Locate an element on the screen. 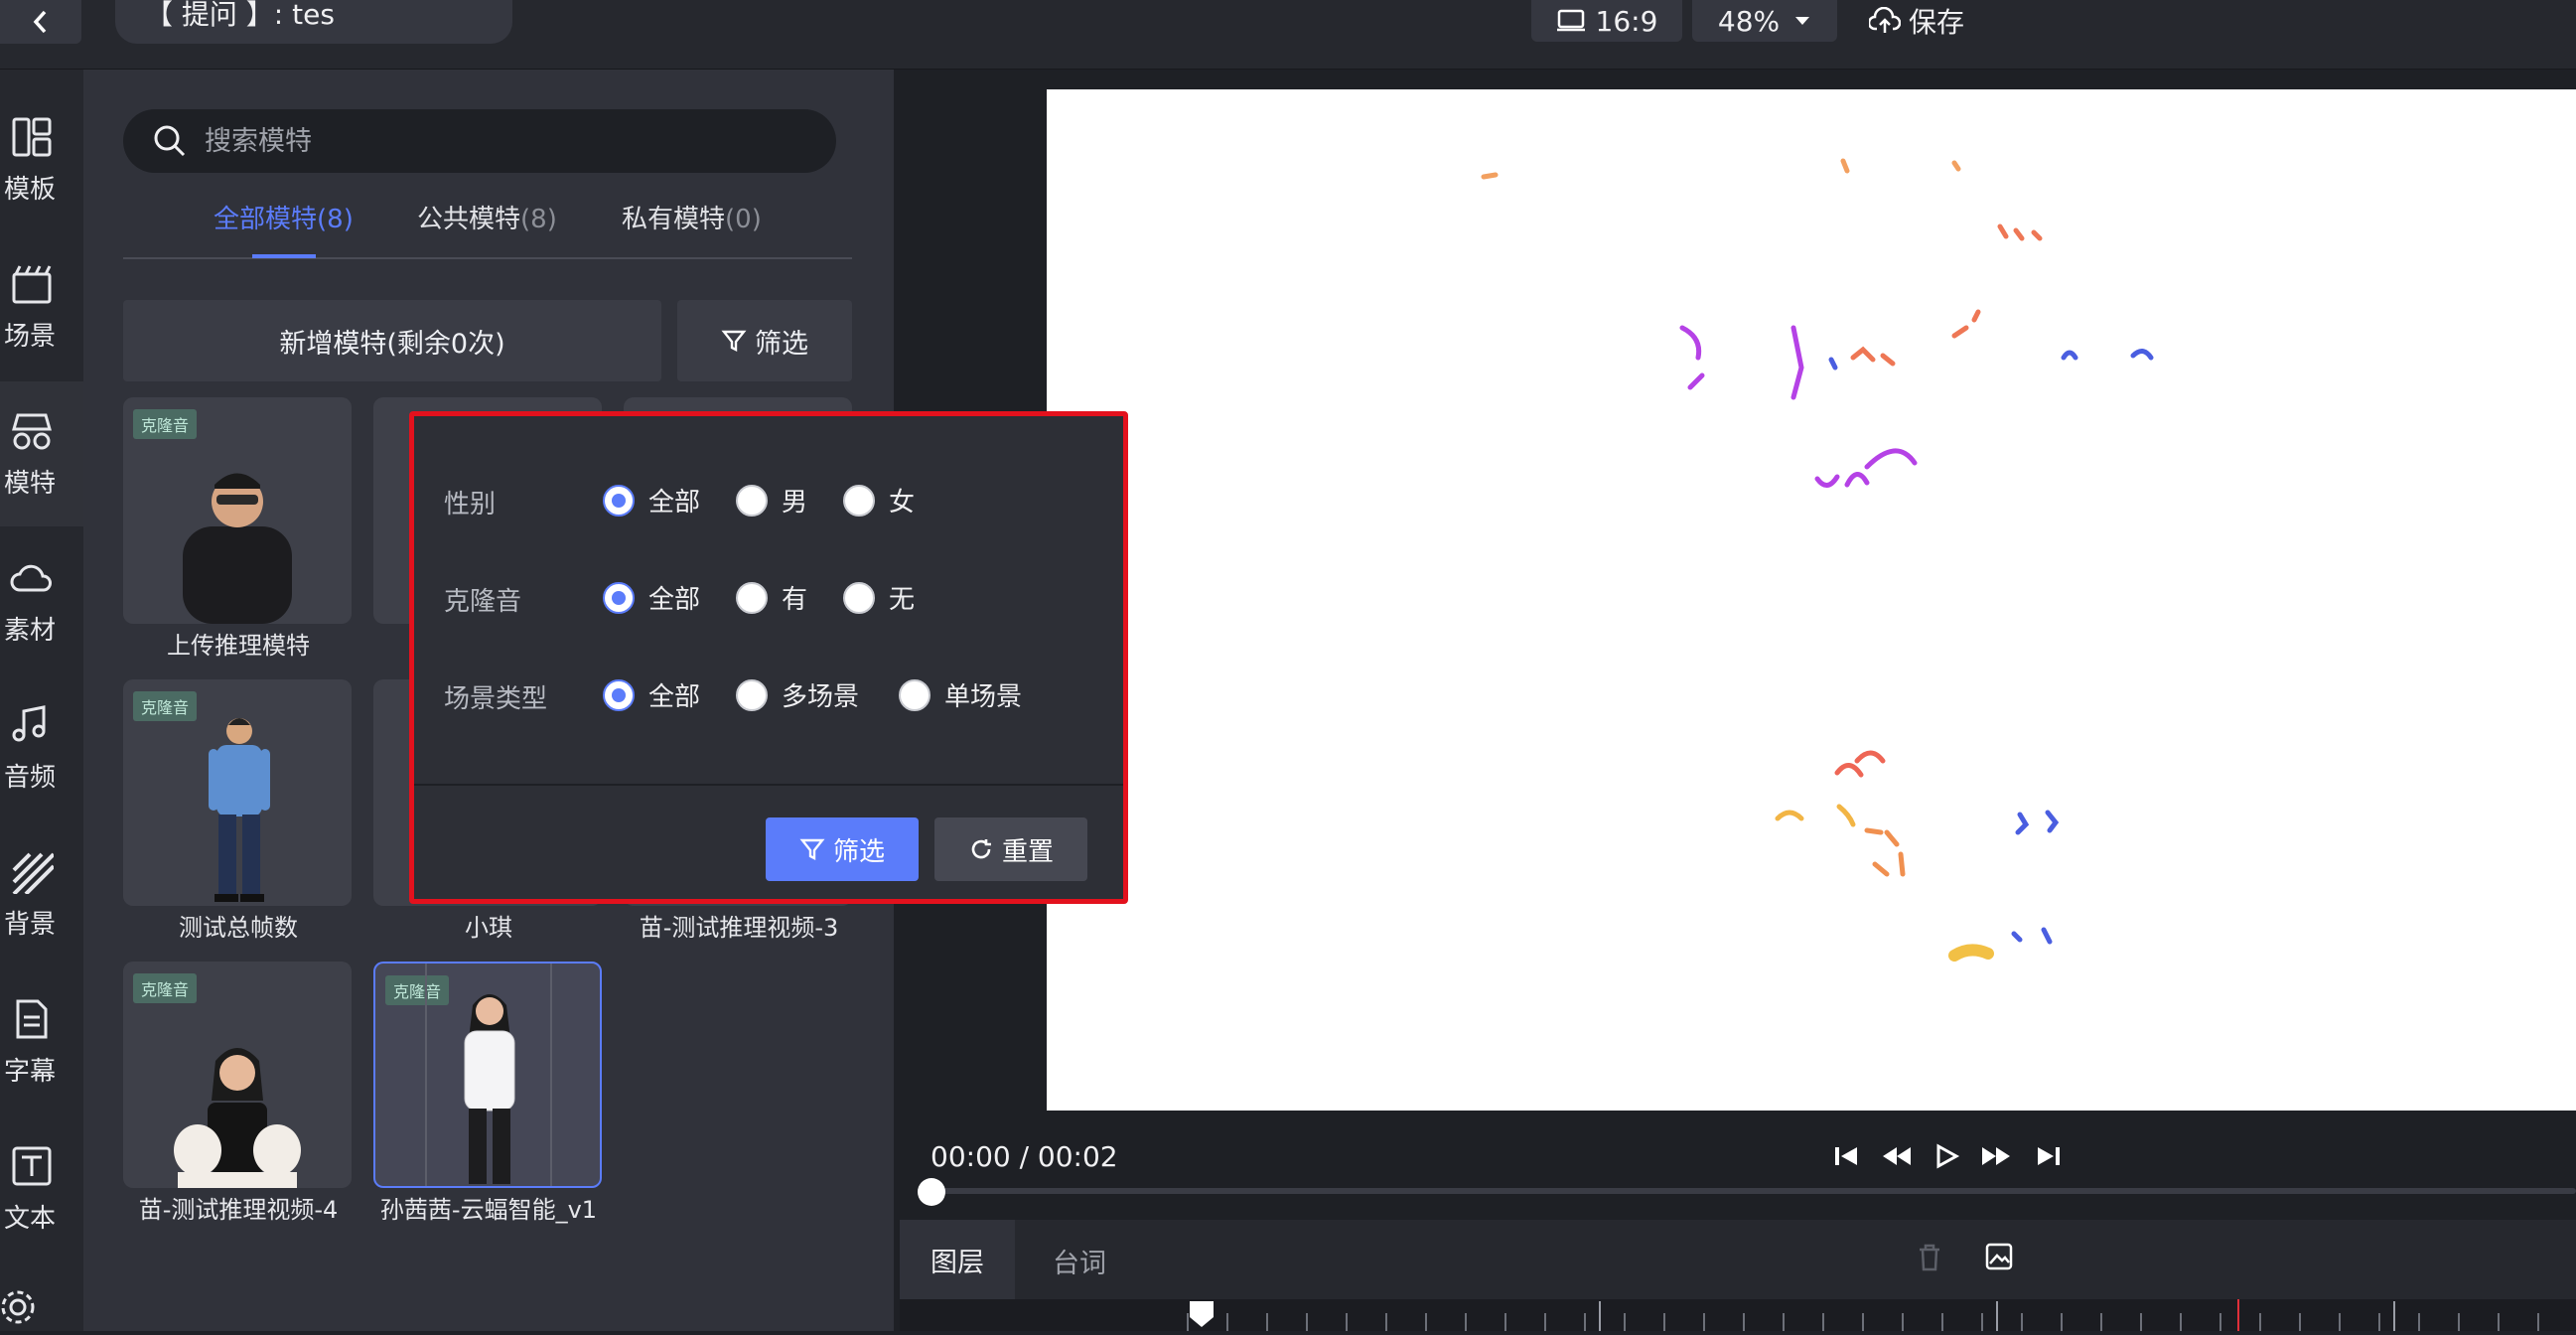  tab-label: 公共模特 is located at coordinates (469, 219).